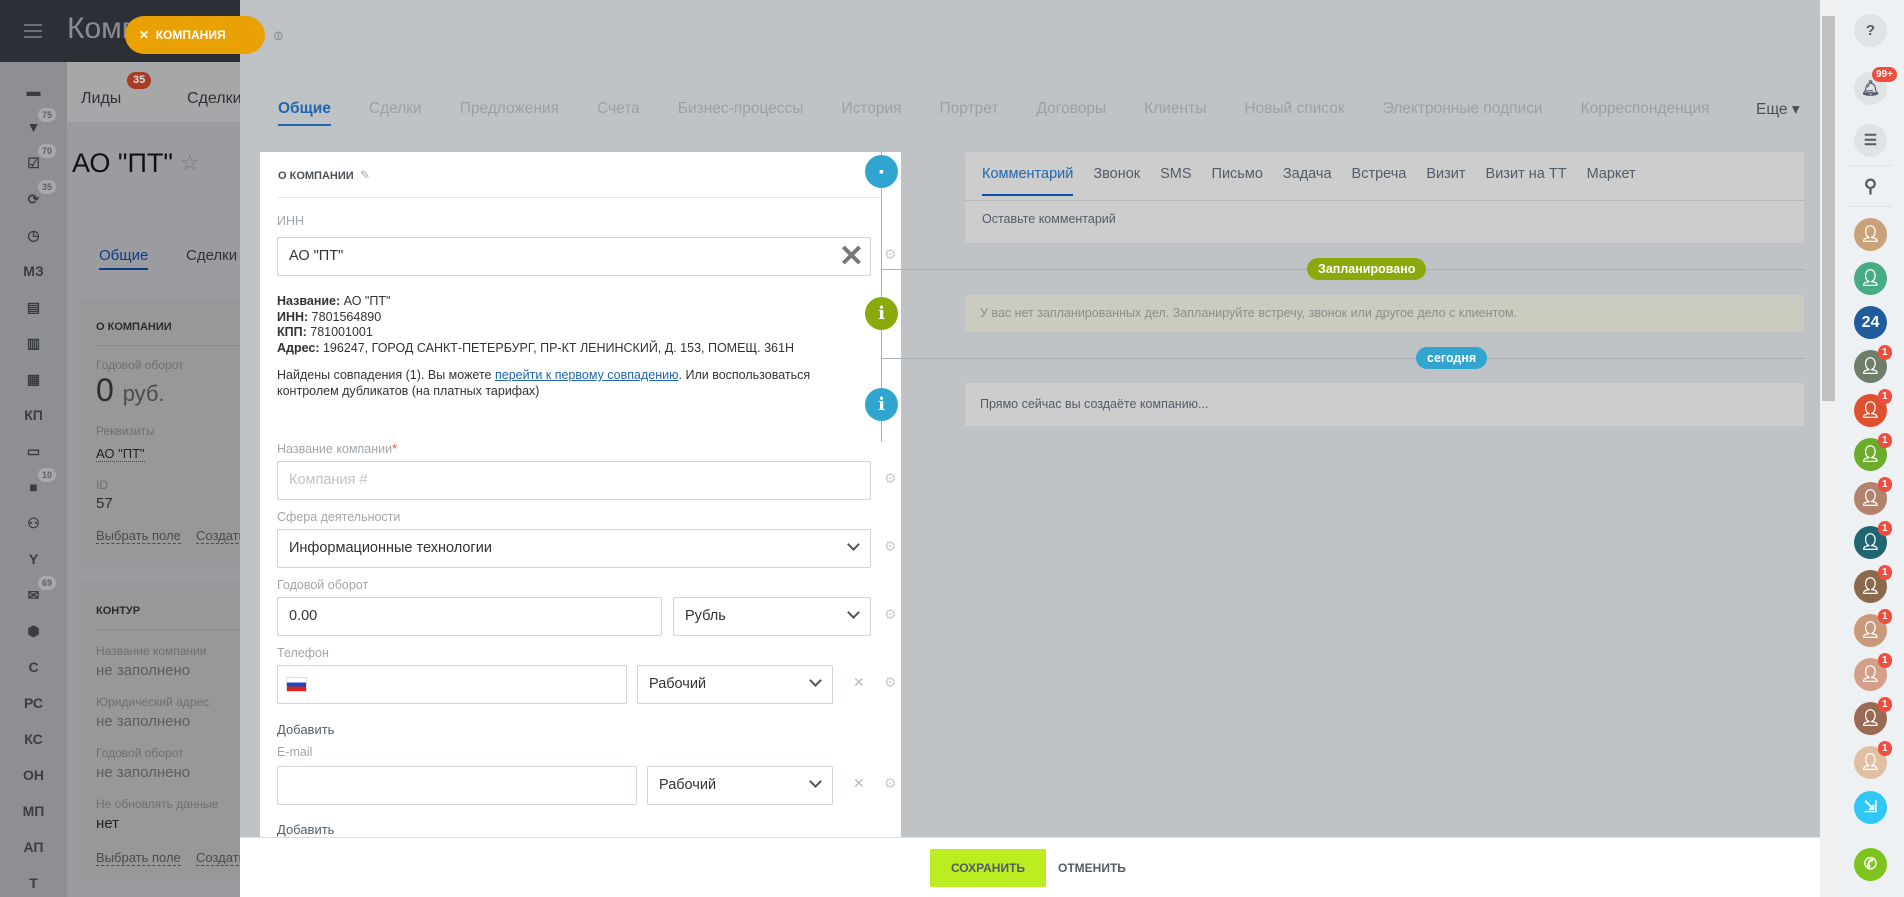  Describe the element at coordinates (741, 113) in the screenshot. I see `tab-4: Бизнес-процессы` at that location.